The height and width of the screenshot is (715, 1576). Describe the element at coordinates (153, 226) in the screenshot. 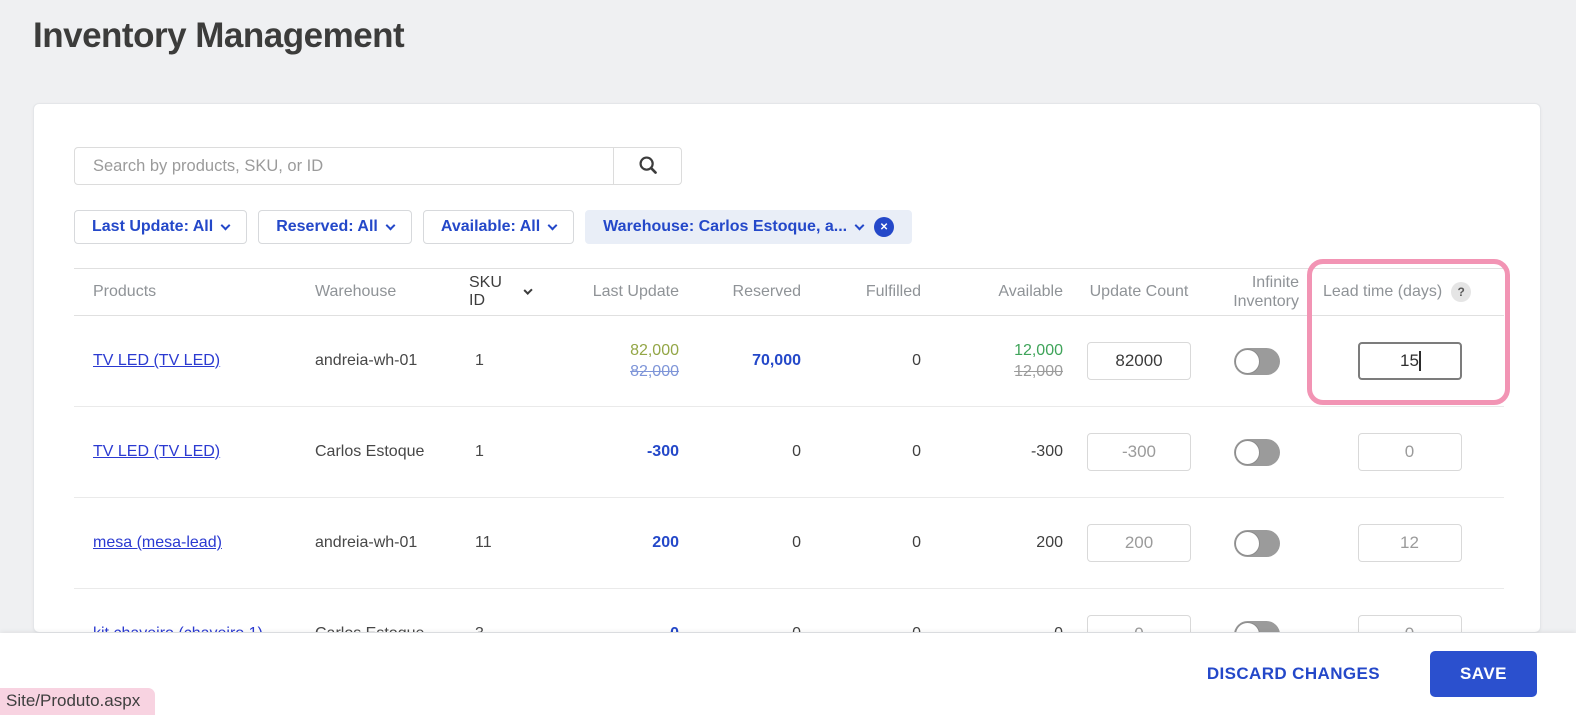

I see `filter-label: Last Update: All` at that location.